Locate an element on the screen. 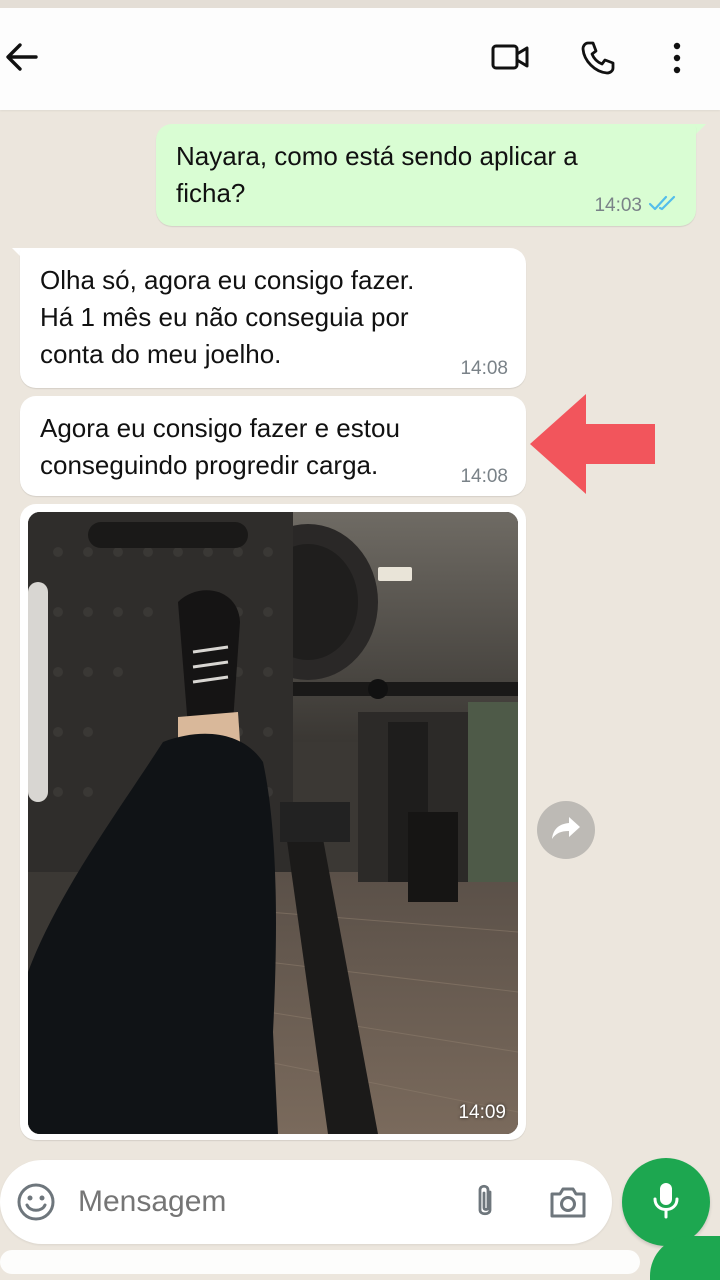 This screenshot has width=720, height=1280. forward-button is located at coordinates (566, 830).